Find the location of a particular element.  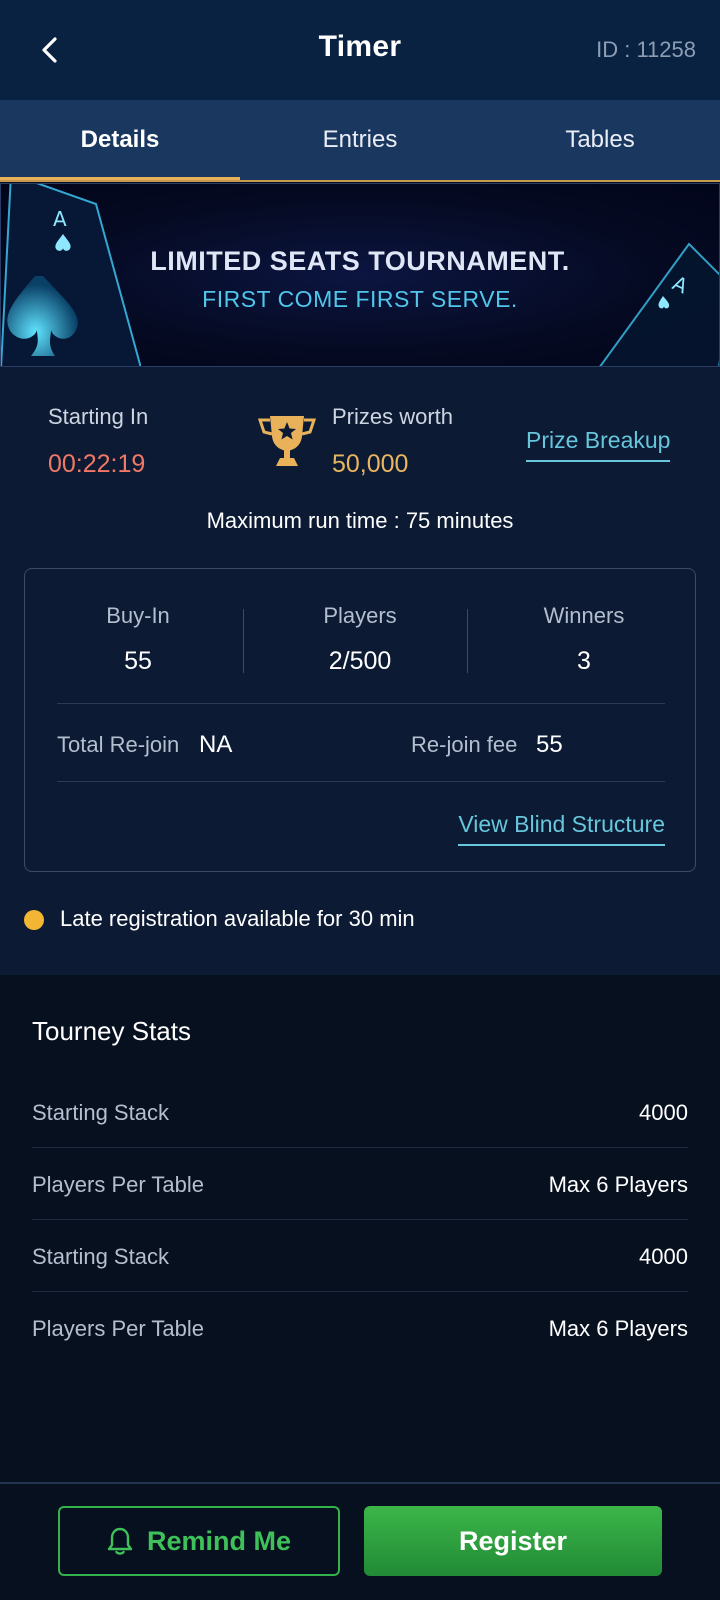

players-label: Players is located at coordinates (360, 615).